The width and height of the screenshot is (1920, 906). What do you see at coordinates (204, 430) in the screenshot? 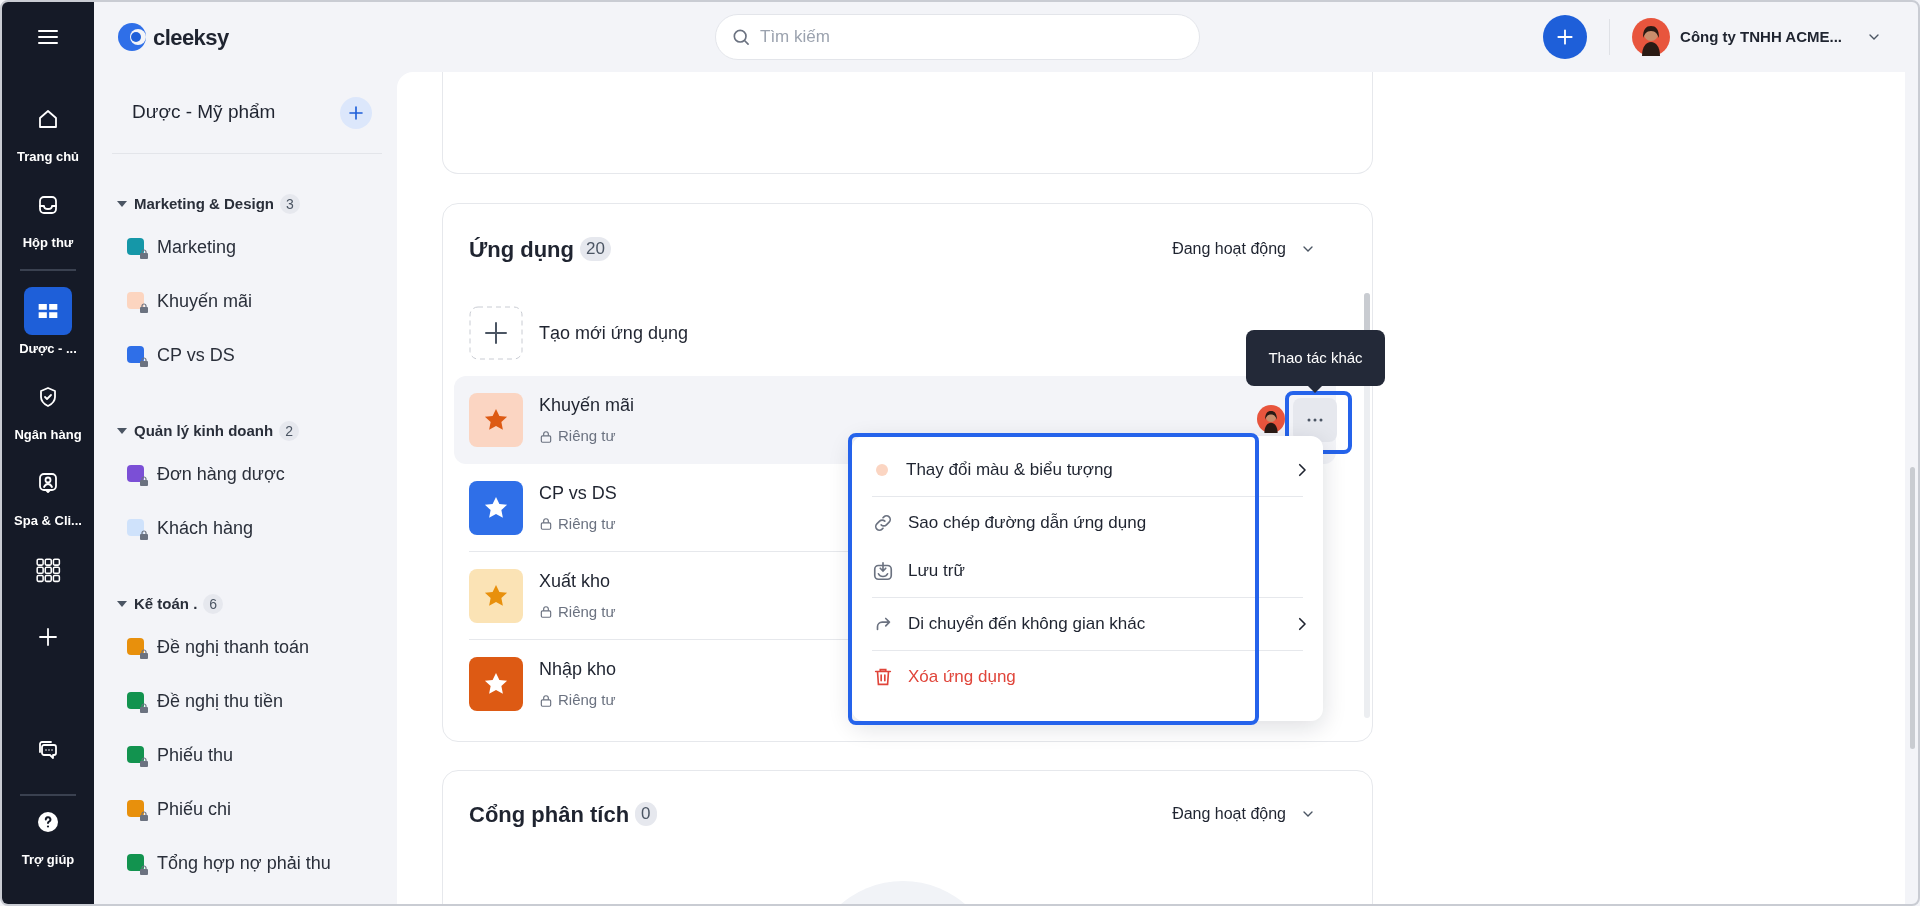
I see `group-name: Quản lý kinh doanh` at bounding box center [204, 430].